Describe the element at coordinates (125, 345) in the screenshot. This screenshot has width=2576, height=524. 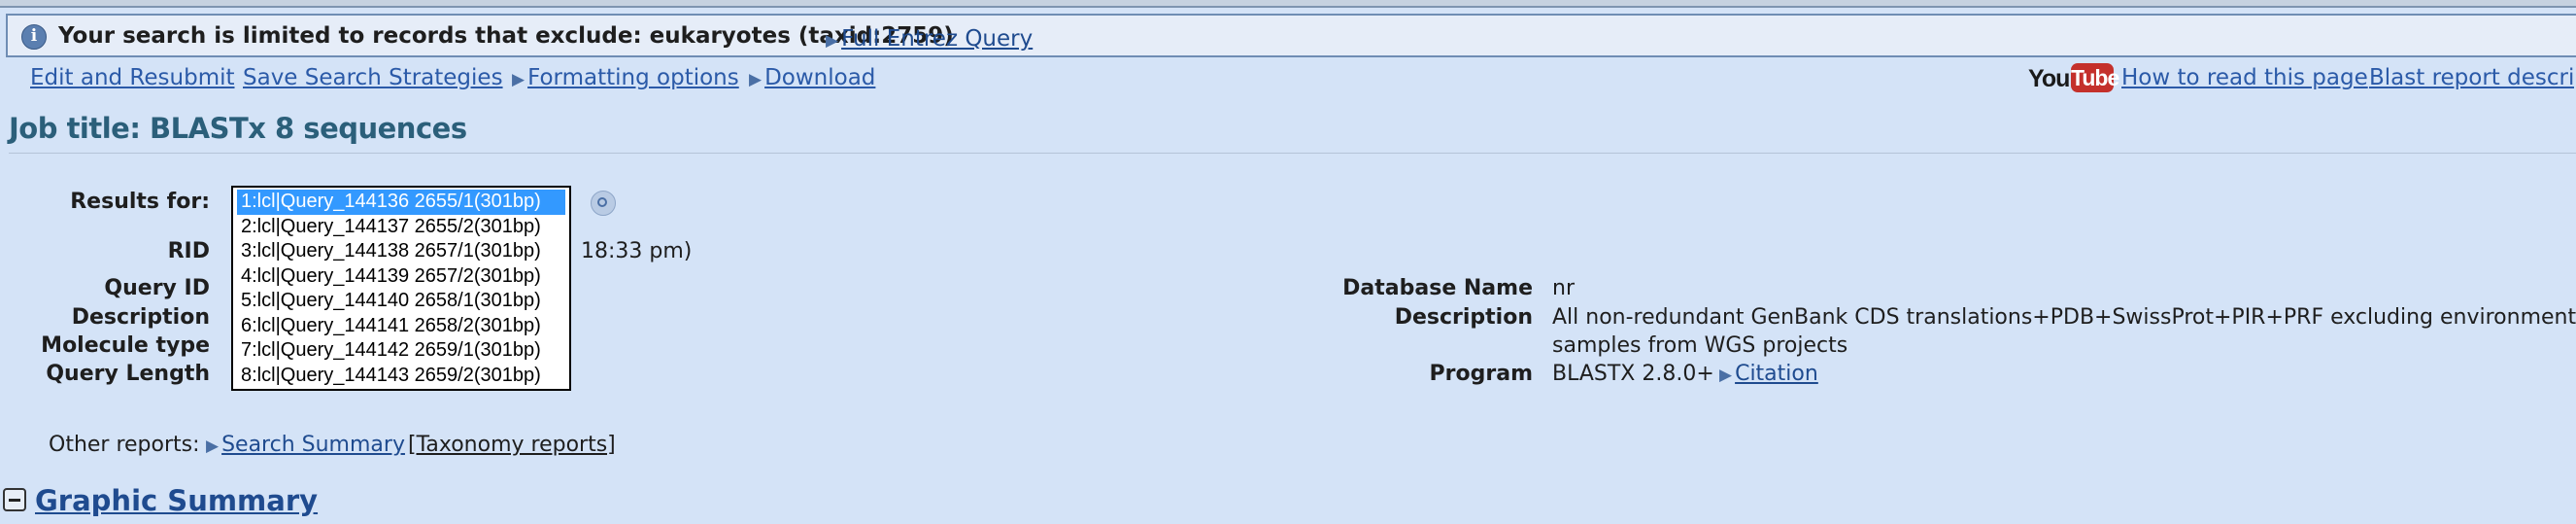
I see `molecule-type-label: Molecule type` at that location.